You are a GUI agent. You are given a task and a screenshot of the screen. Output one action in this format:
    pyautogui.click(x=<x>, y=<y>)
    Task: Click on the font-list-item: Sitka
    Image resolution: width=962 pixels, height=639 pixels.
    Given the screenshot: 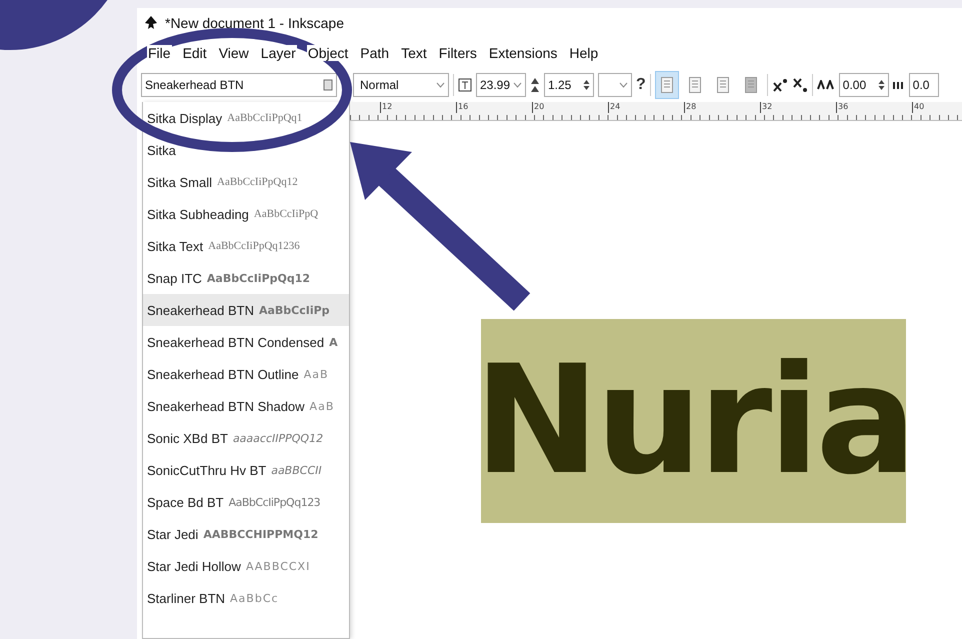 What is the action you would take?
    pyautogui.click(x=246, y=150)
    